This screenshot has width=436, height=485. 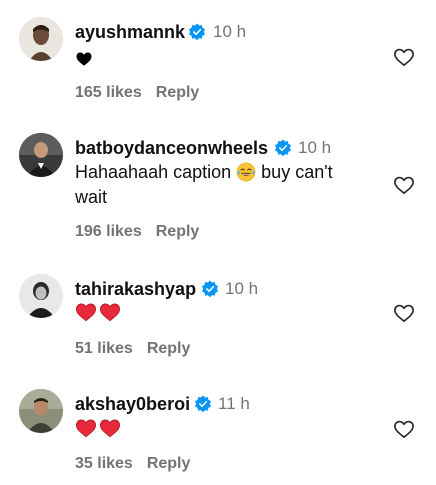 What do you see at coordinates (225, 185) in the screenshot?
I see `comment-text: Hahaahaah caption buy can't wait` at bounding box center [225, 185].